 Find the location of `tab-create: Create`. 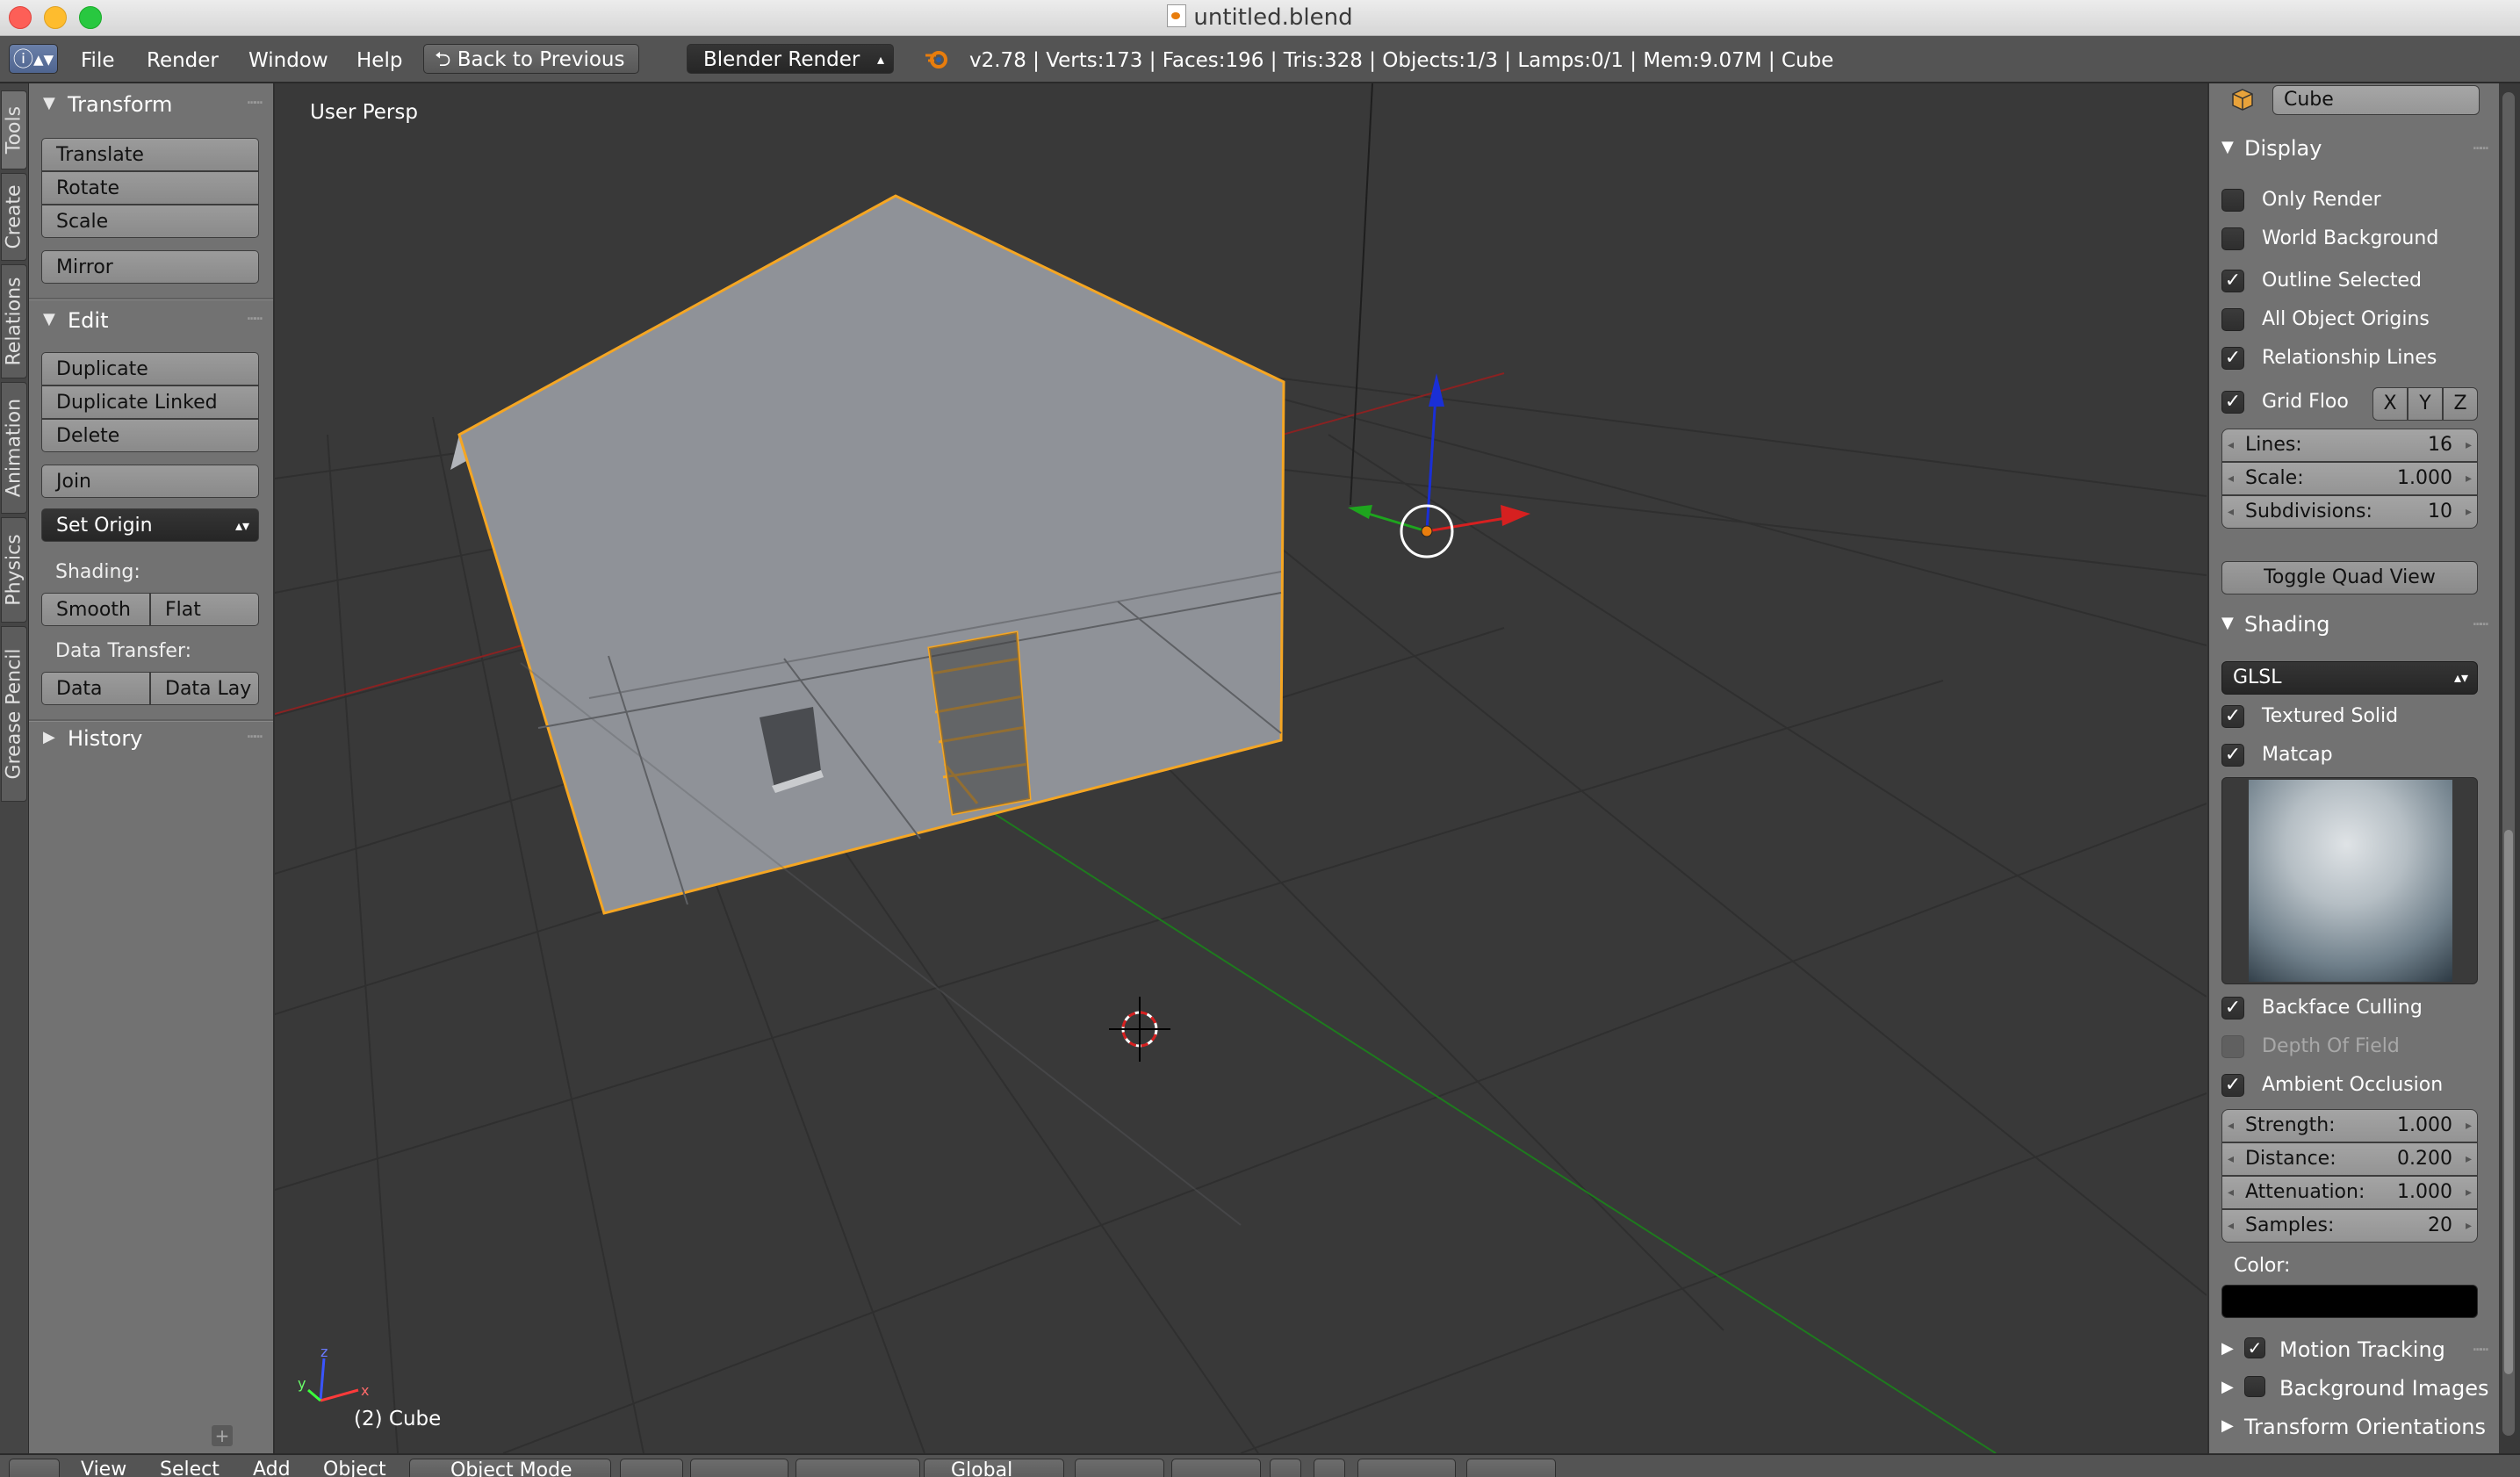

tab-create: Create is located at coordinates (14, 217).